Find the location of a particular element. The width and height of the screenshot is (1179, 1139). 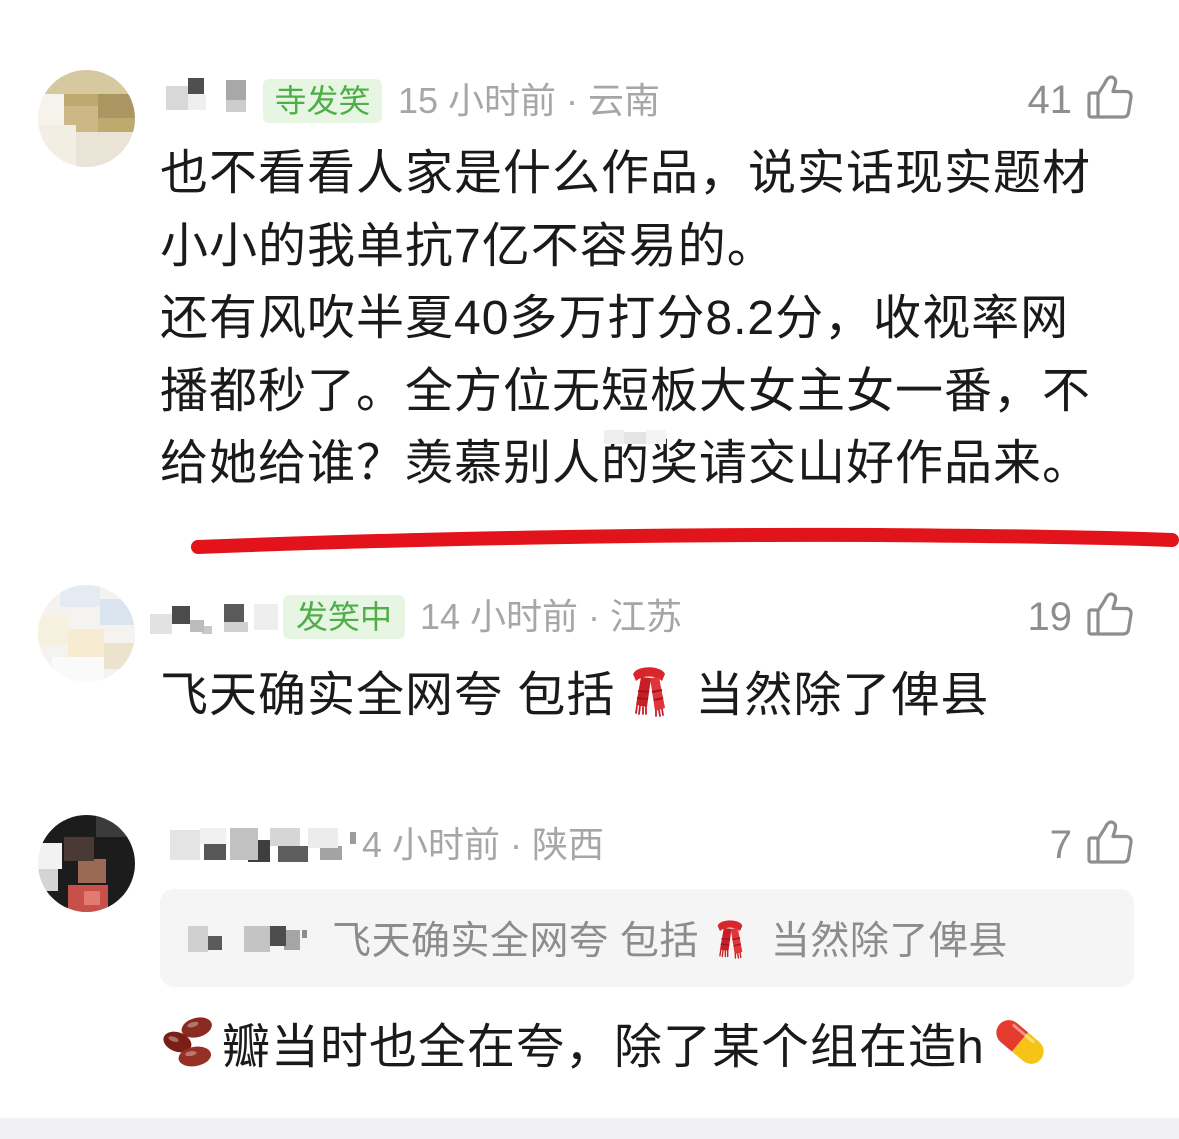

like-count: 7 is located at coordinates (1060, 845).